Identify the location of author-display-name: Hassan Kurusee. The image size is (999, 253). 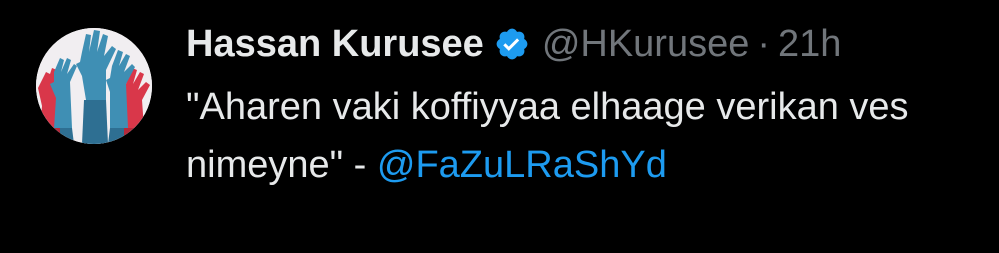
(335, 44).